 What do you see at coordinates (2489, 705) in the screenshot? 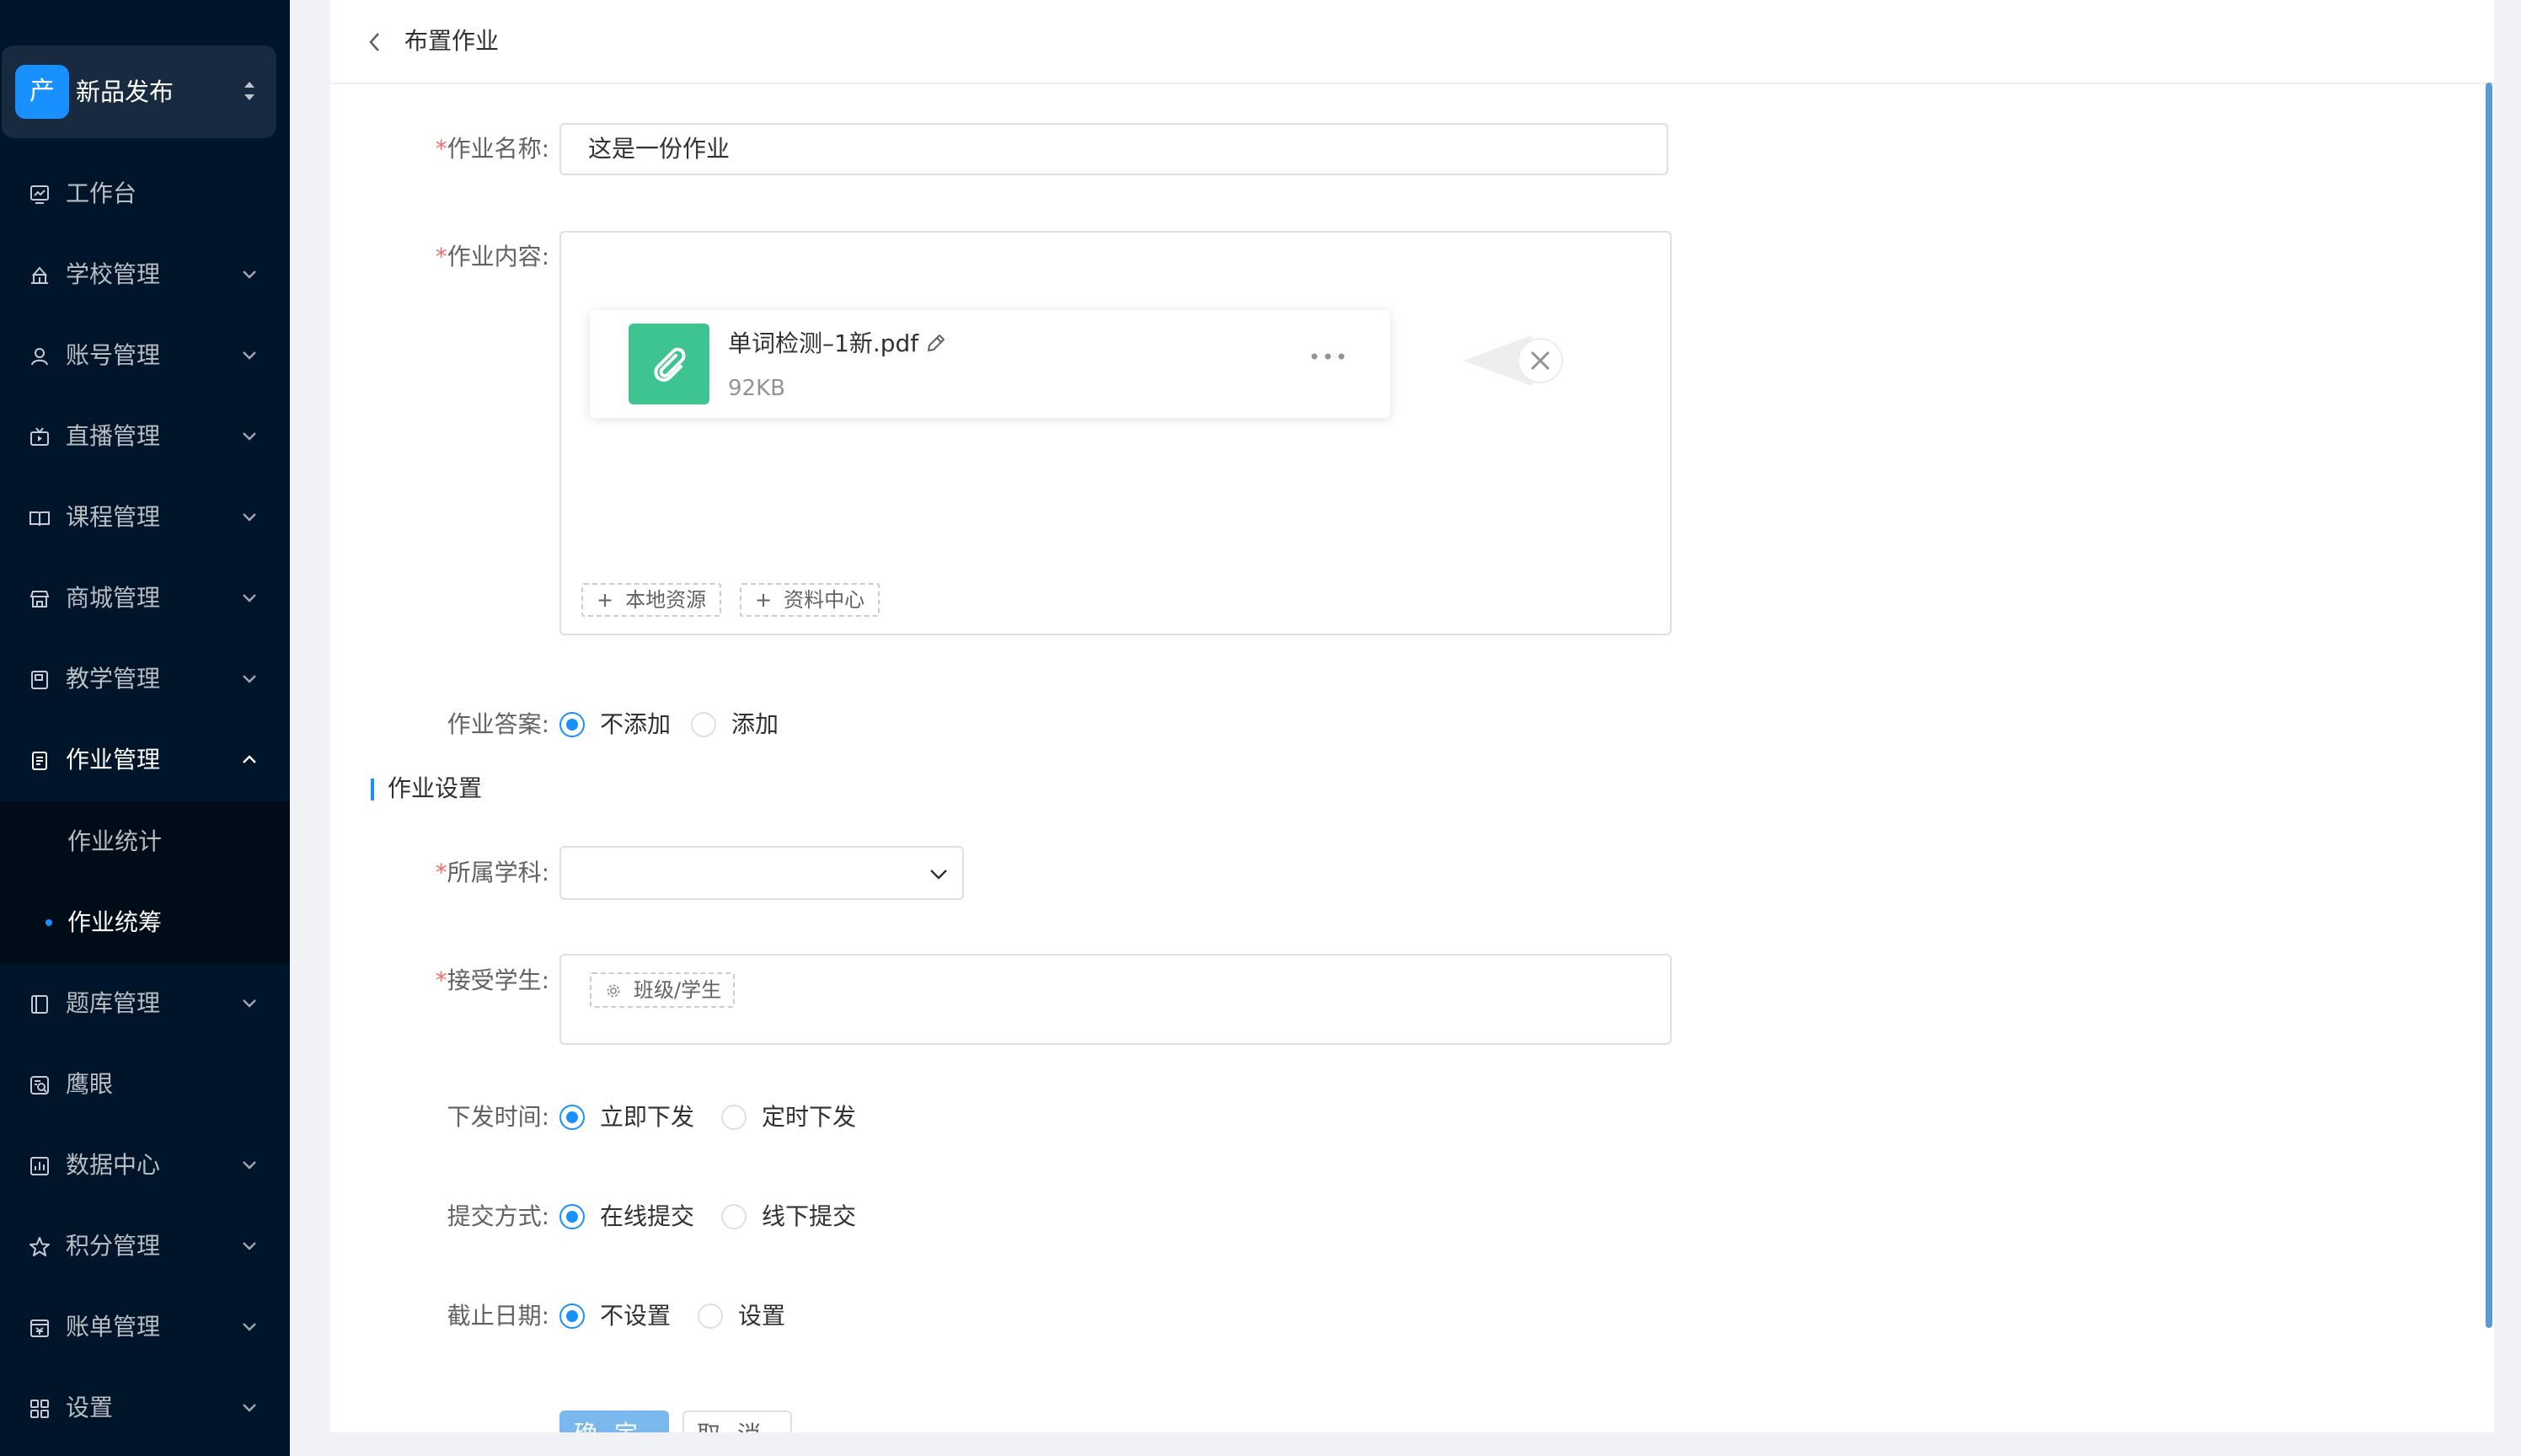
I see `vertical-scrollbar` at bounding box center [2489, 705].